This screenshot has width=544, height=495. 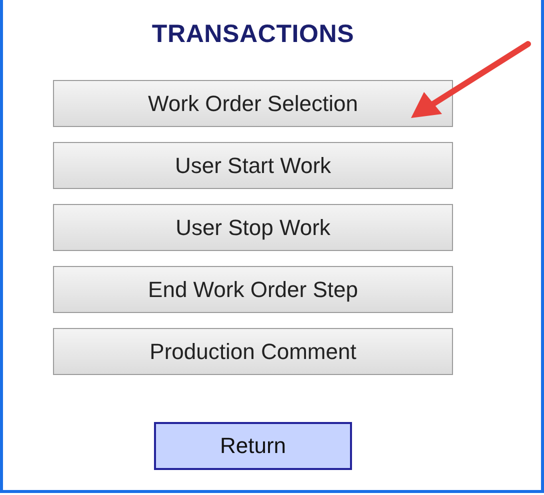 I want to click on transaction-button: End Work Order Step, so click(x=253, y=289).